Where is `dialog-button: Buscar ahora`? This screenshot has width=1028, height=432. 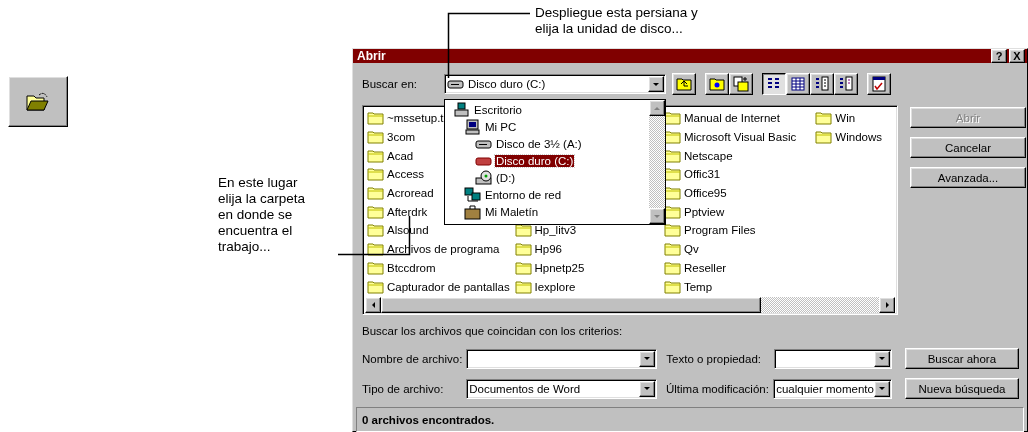 dialog-button: Buscar ahora is located at coordinates (961, 358).